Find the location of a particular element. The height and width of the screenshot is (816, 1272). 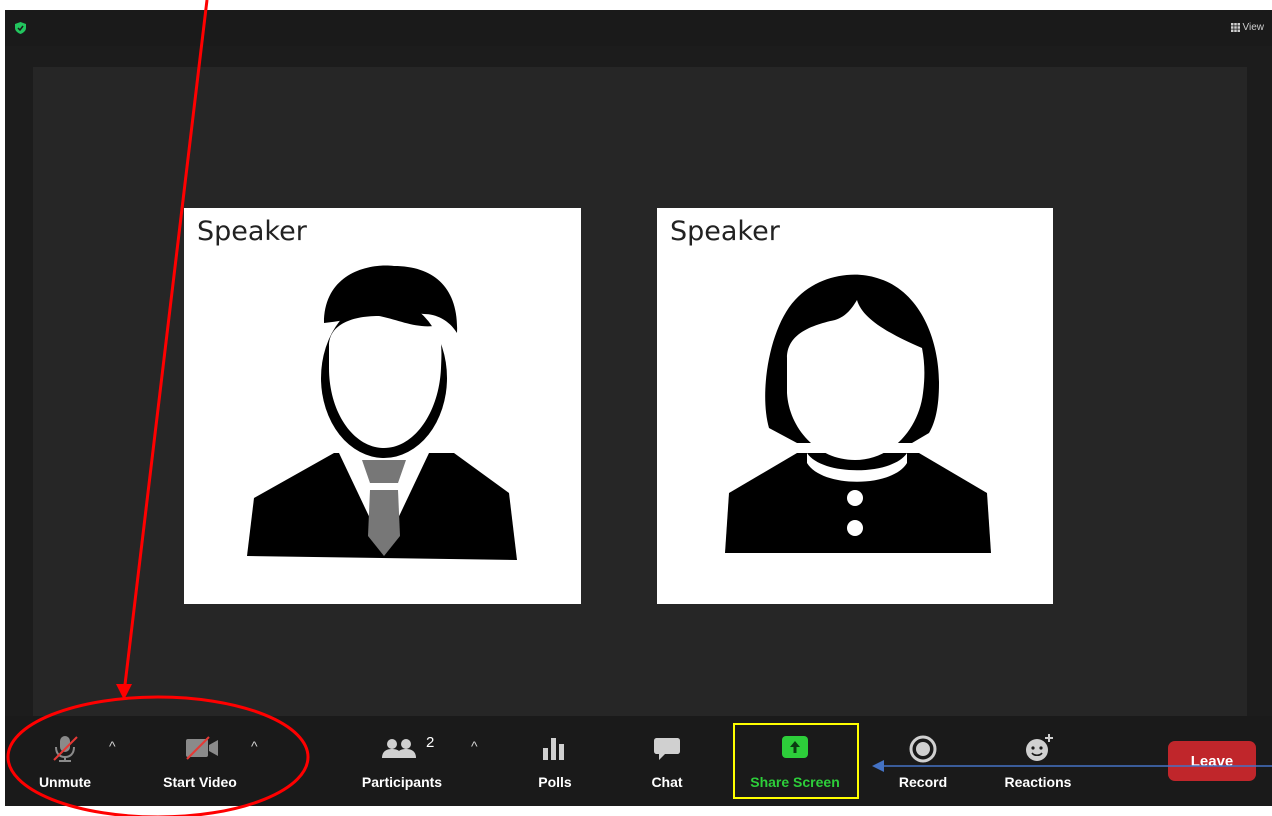

polls-button: Polls is located at coordinates (555, 759).